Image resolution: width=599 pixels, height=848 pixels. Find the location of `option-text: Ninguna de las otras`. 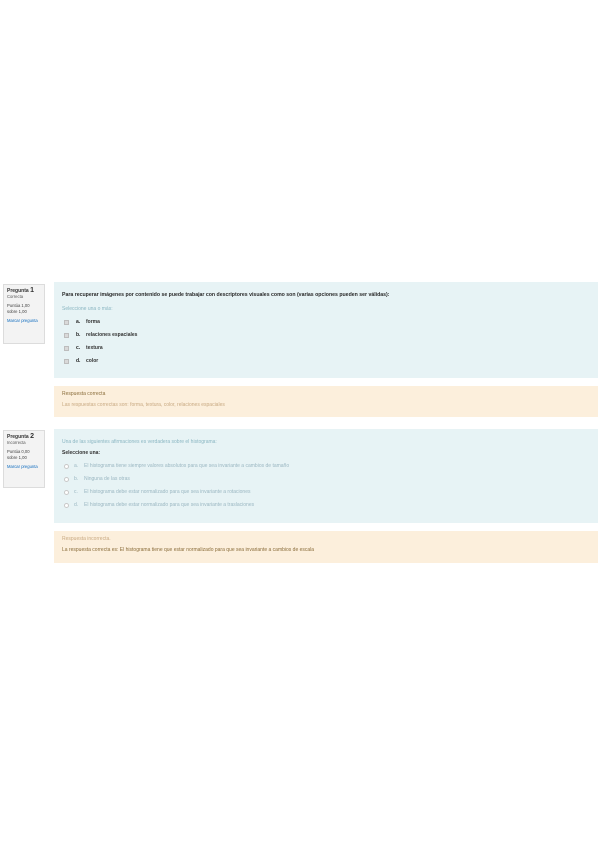

option-text: Ninguna de las otras is located at coordinates (107, 479).